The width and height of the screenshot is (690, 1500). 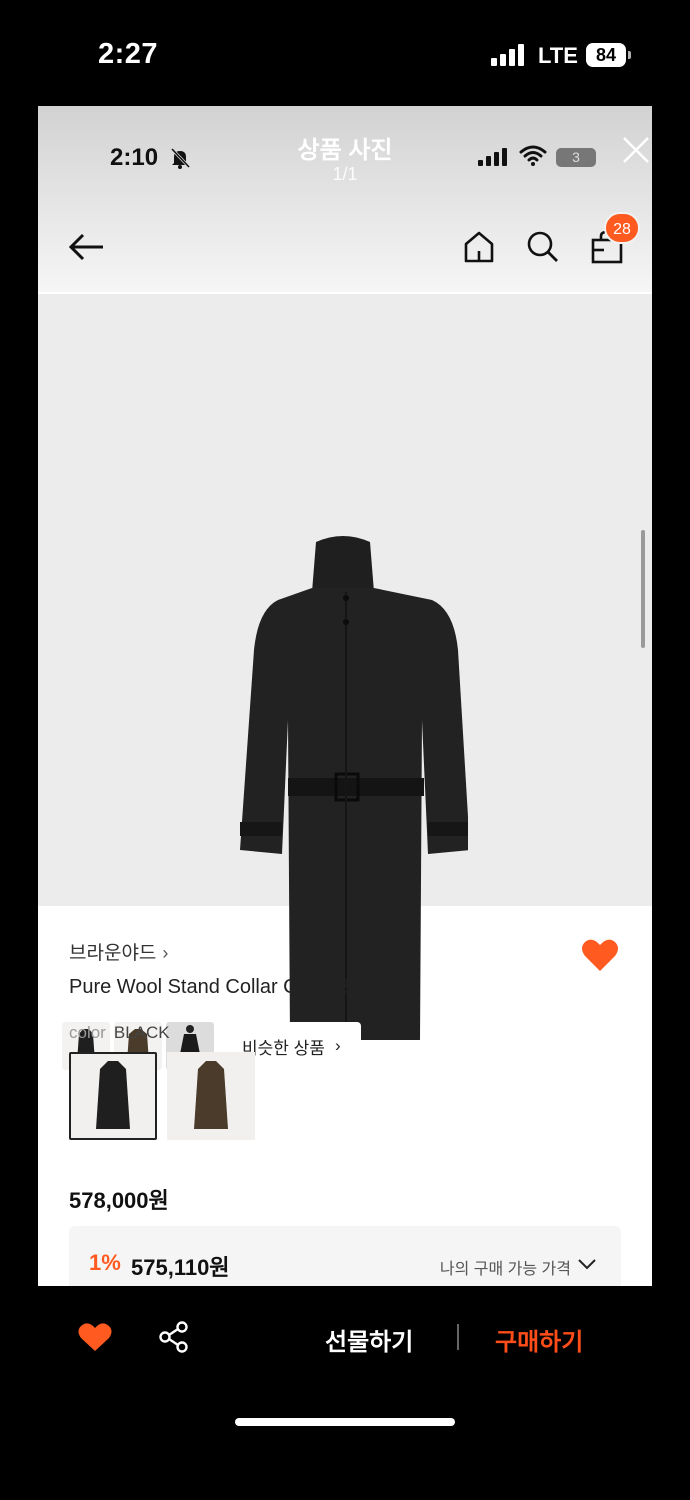 What do you see at coordinates (479, 247) in the screenshot?
I see `home-icon` at bounding box center [479, 247].